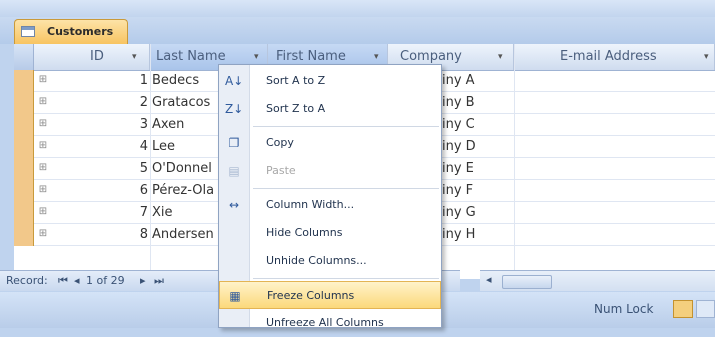 Image resolution: width=715 pixels, height=337 pixels. Describe the element at coordinates (103, 169) in the screenshot. I see `cell-id: 5` at that location.